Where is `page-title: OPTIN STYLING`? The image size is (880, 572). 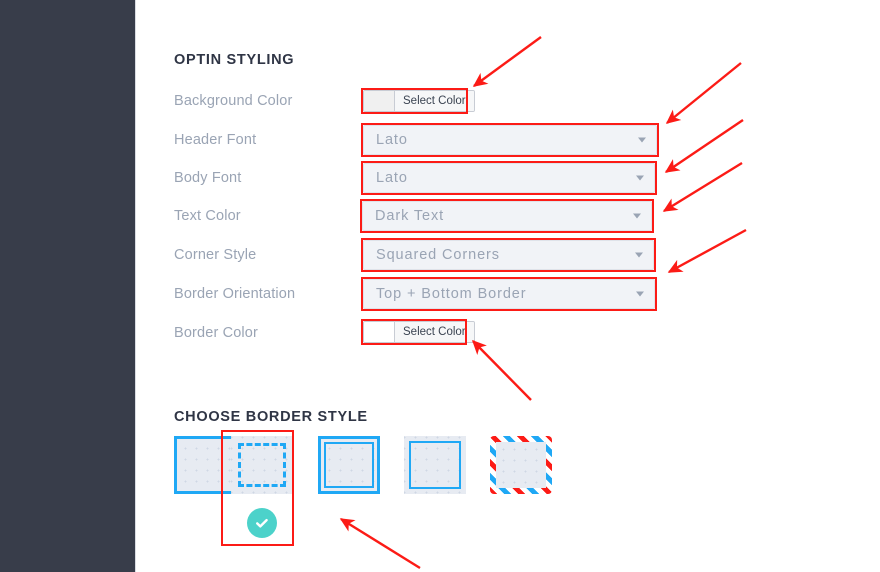
page-title: OPTIN STYLING is located at coordinates (234, 60).